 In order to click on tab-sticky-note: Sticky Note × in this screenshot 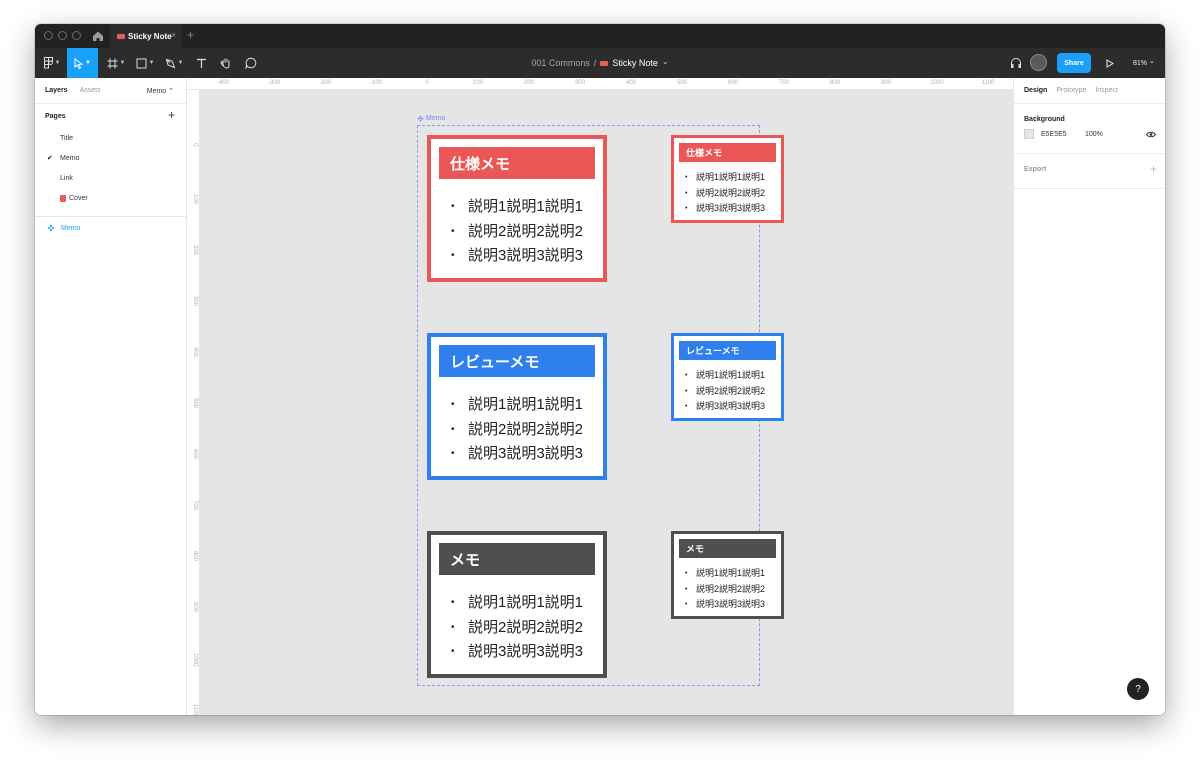, I will do `click(146, 36)`.